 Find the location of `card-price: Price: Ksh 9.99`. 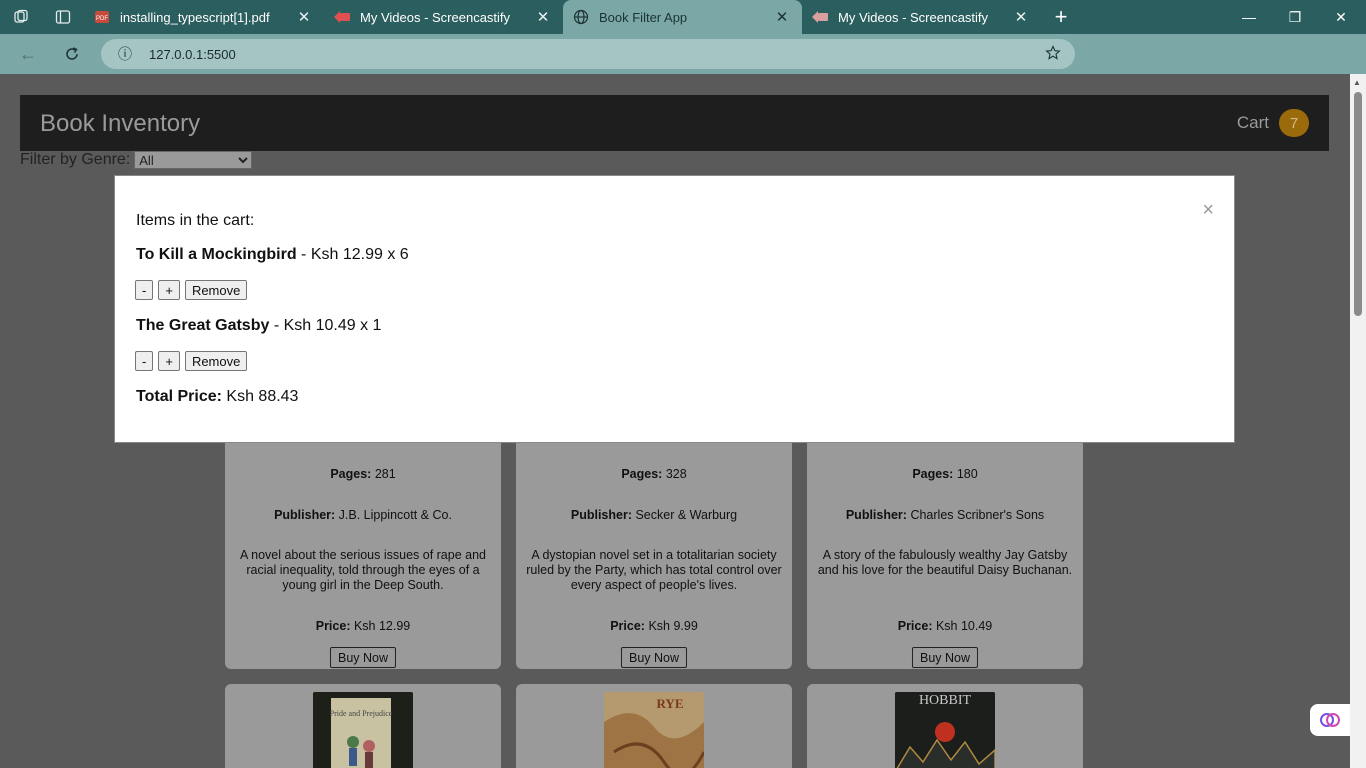

card-price: Price: Ksh 9.99 is located at coordinates (654, 626).